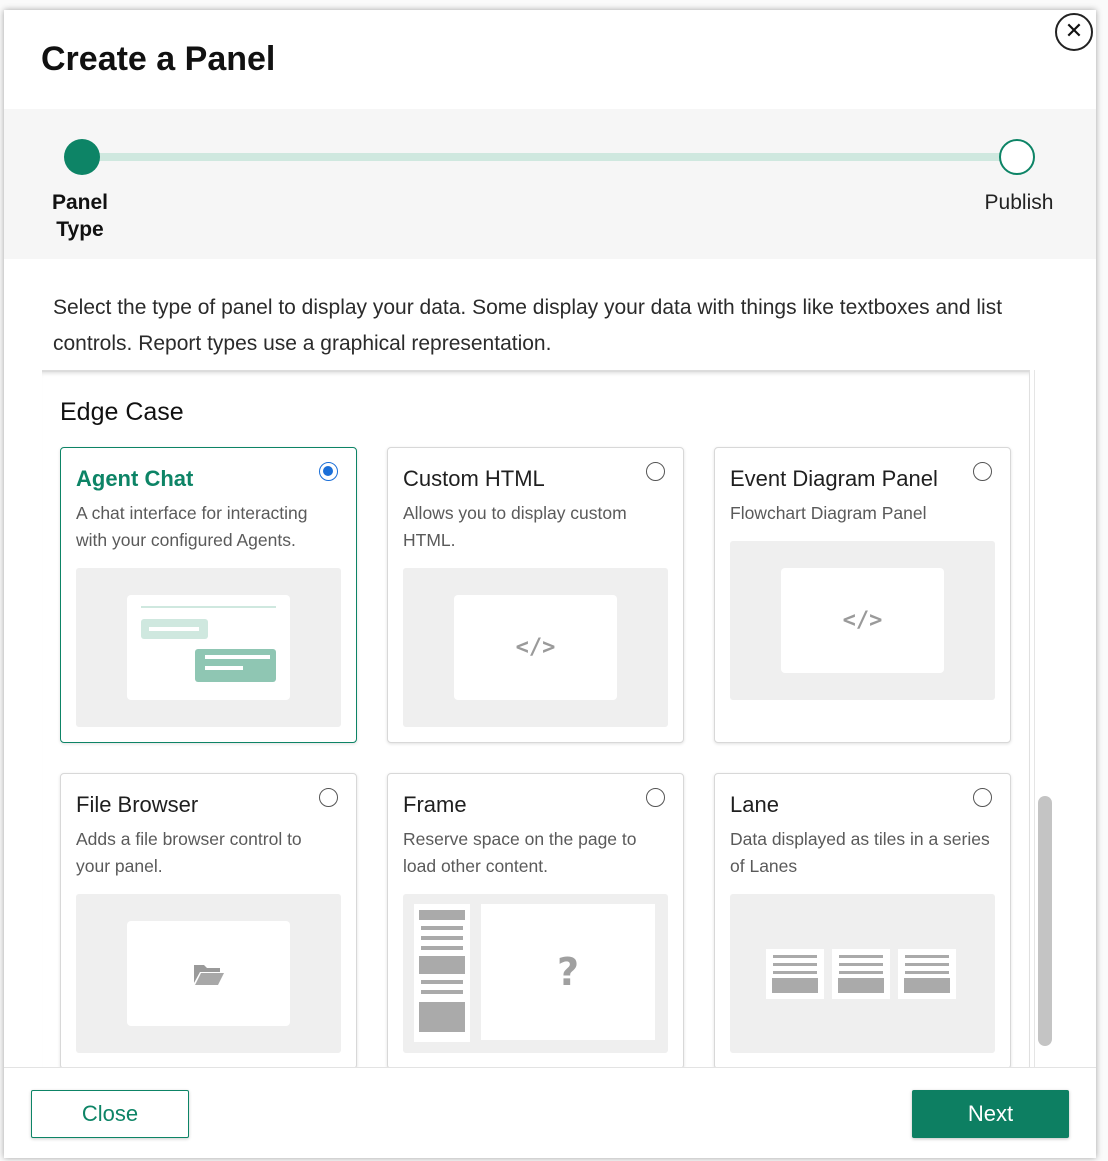  I want to click on card-title: Custom HTML, so click(474, 478).